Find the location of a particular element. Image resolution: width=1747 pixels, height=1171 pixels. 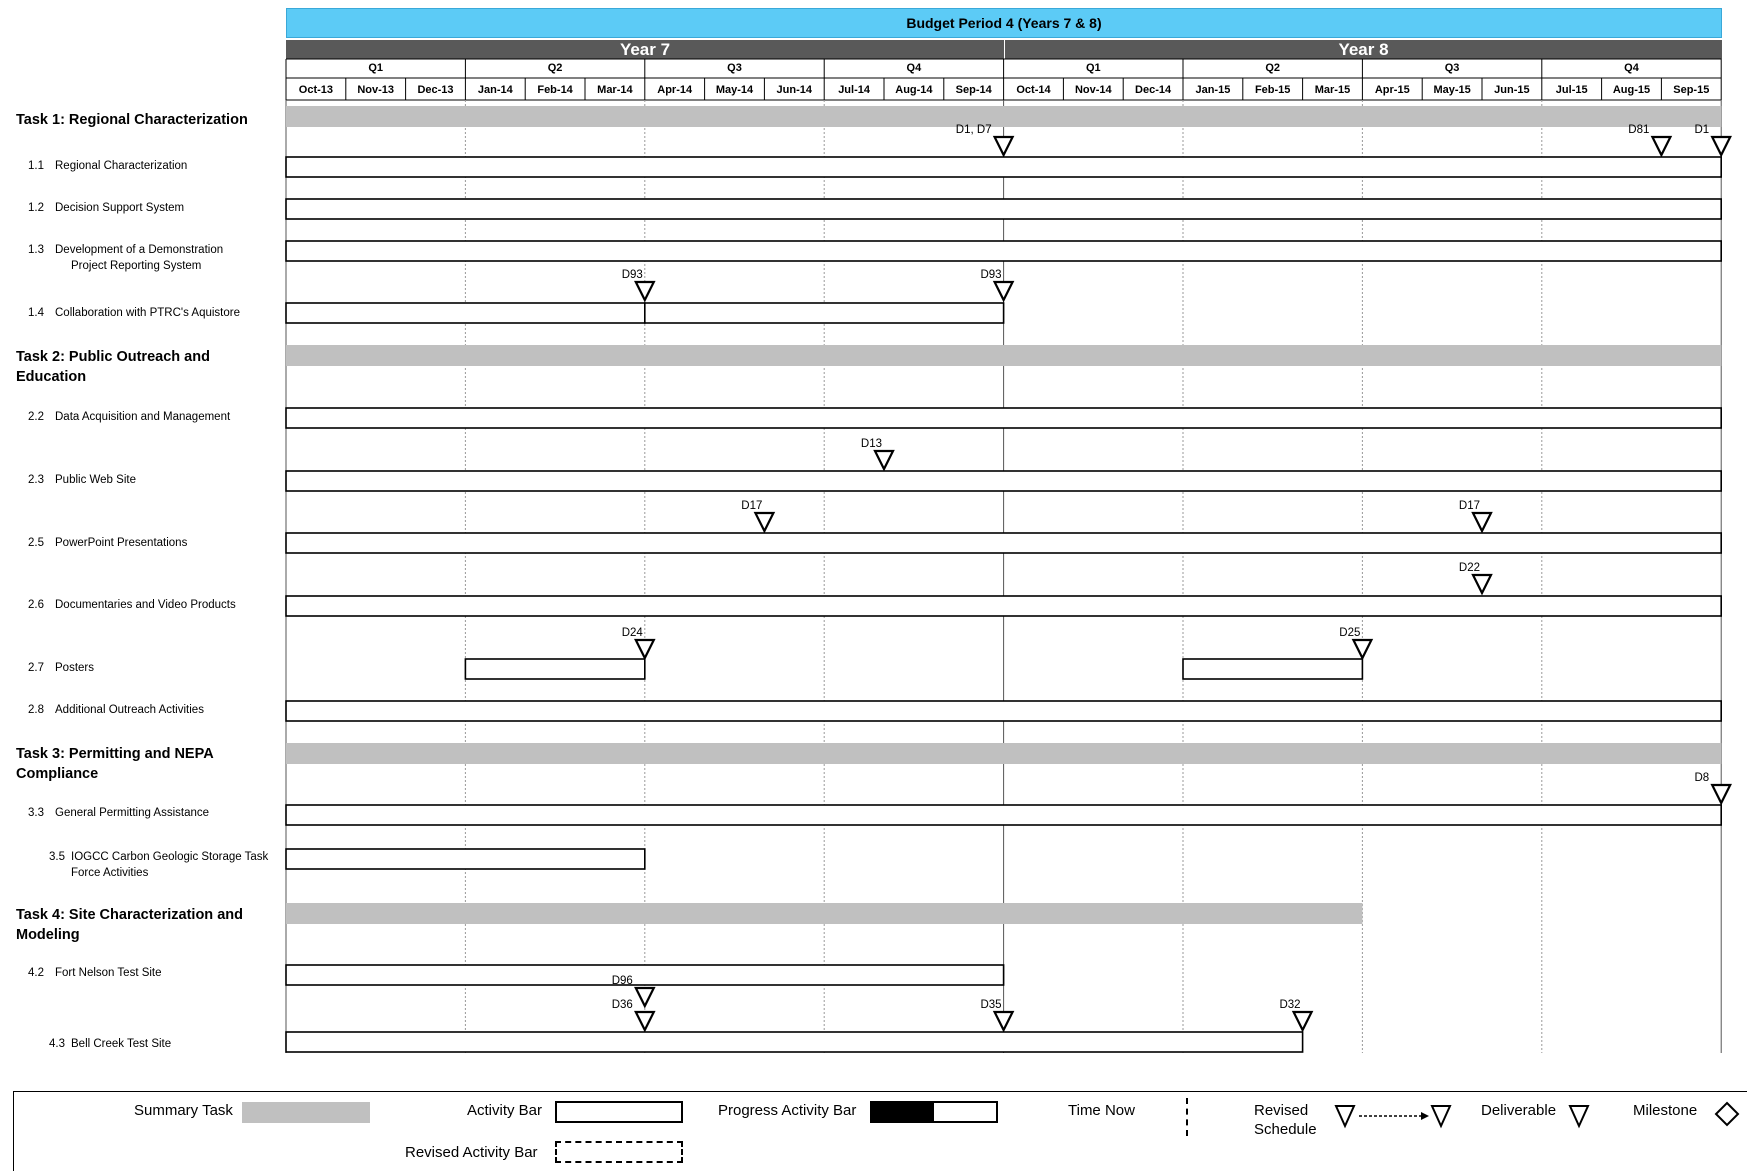

deliverable-label: D22 is located at coordinates (1469, 568).